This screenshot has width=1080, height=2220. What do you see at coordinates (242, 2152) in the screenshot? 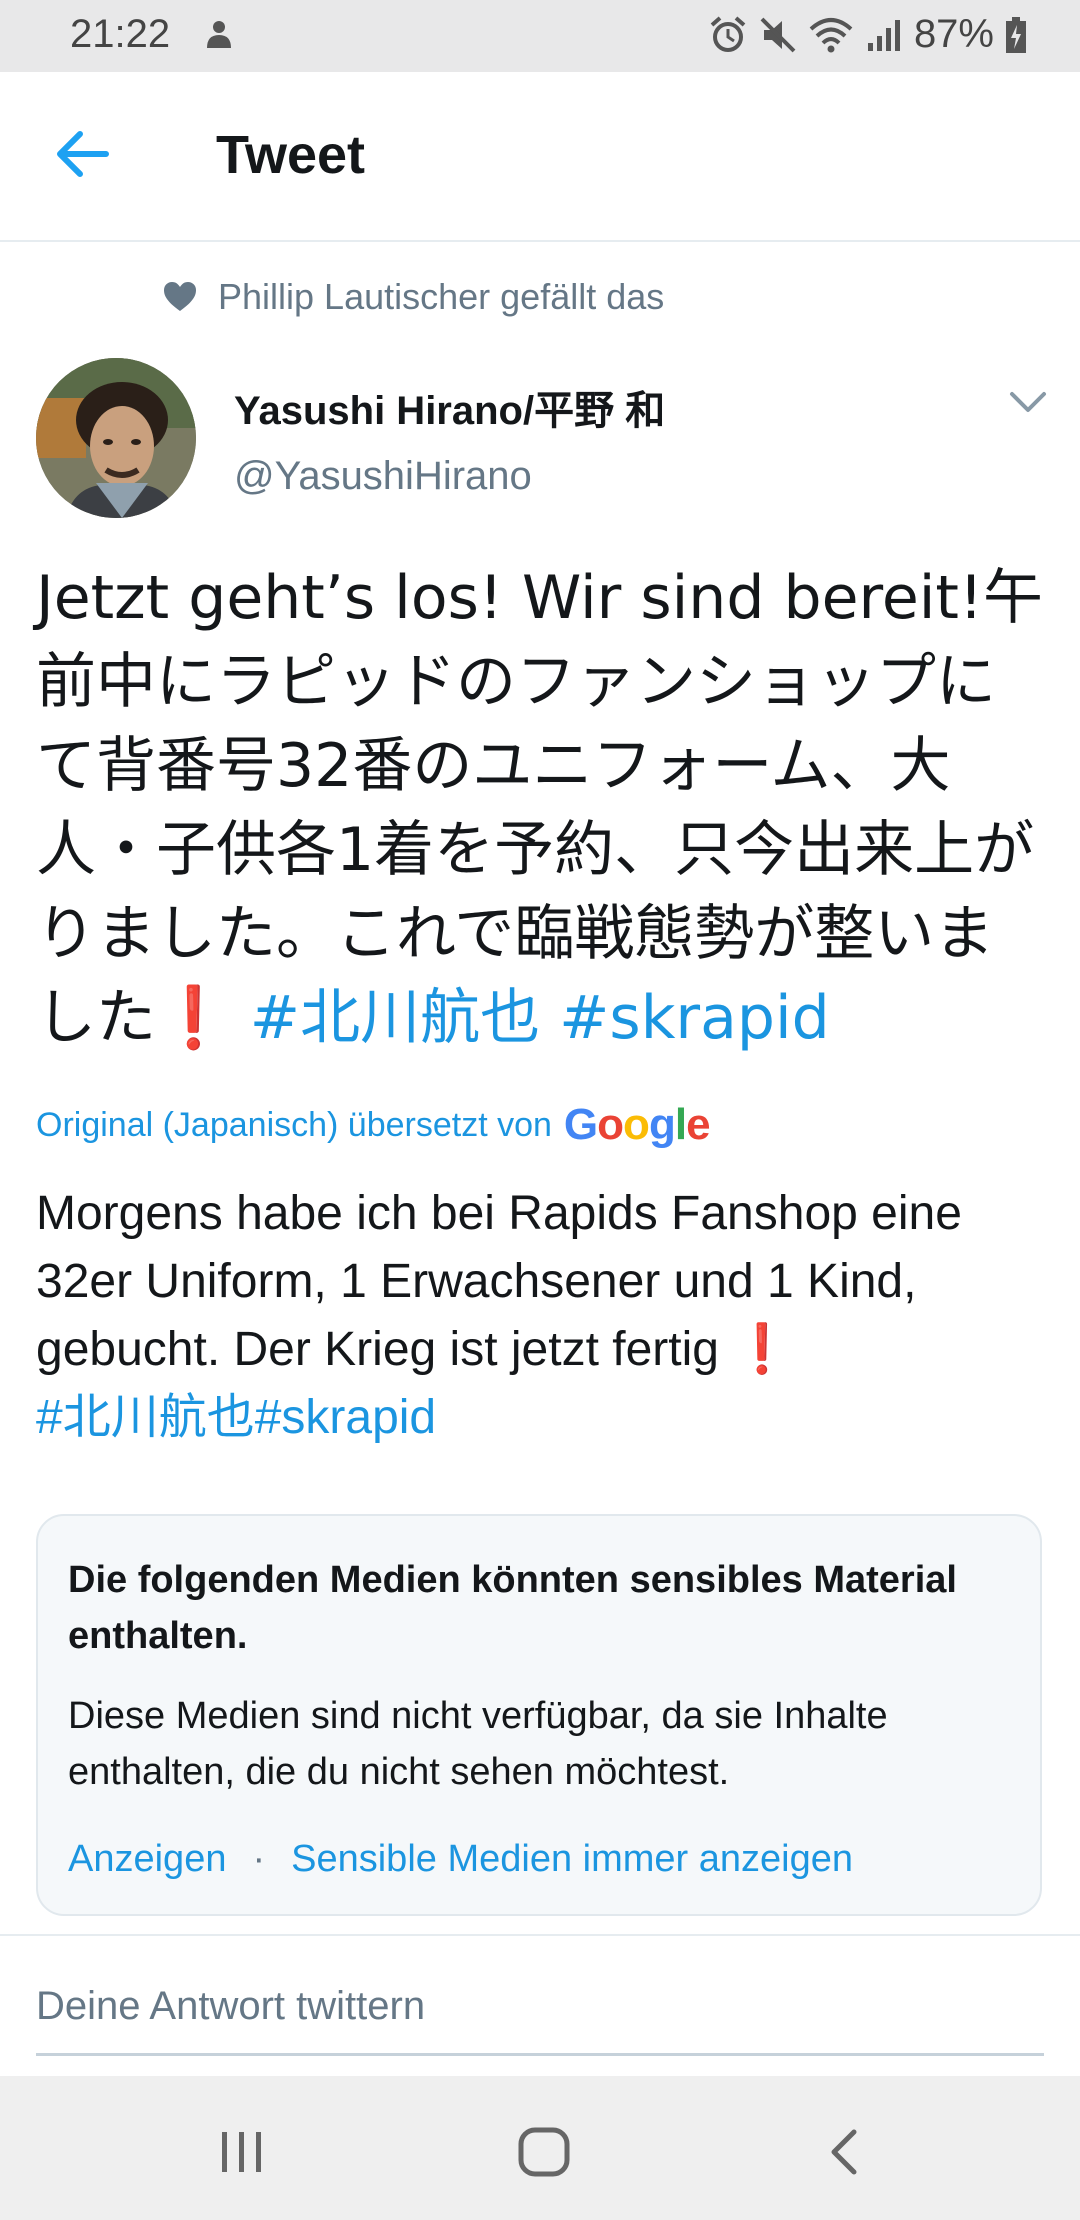
I see `recent-apps-icon` at bounding box center [242, 2152].